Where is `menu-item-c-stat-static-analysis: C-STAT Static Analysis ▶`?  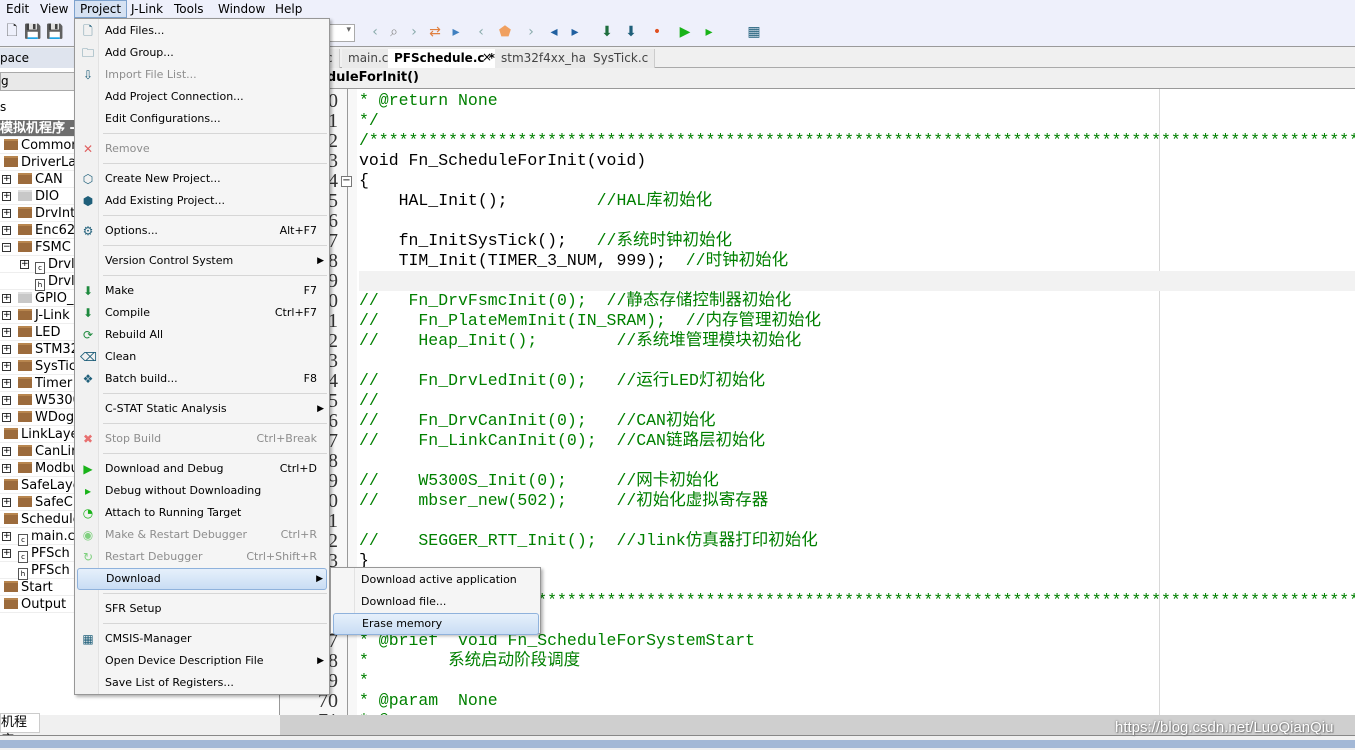 menu-item-c-stat-static-analysis: C-STAT Static Analysis ▶ is located at coordinates (202, 409).